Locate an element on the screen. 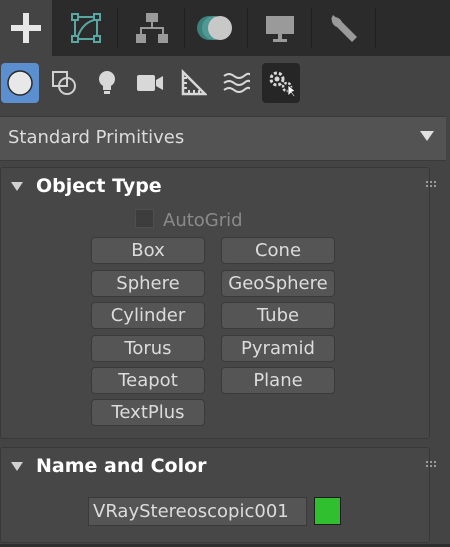 This screenshot has height=547, width=450. sphere-icon is located at coordinates (20, 83).